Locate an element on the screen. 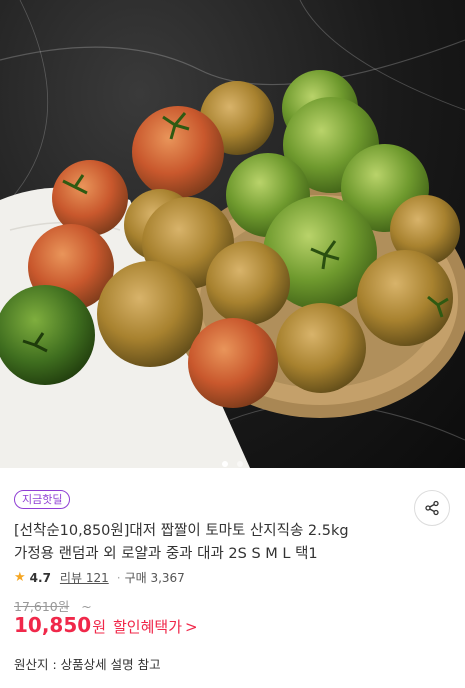 Image resolution: width=465 pixels, height=688 pixels. pager-dot is located at coordinates (240, 464).